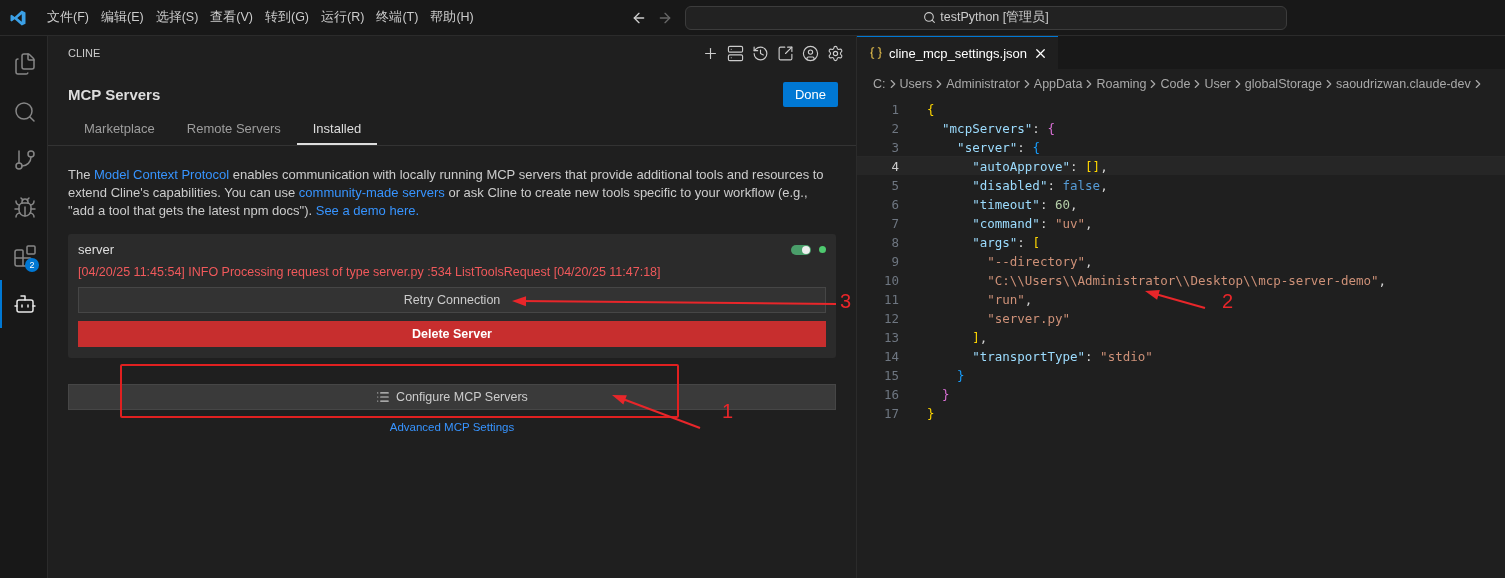  What do you see at coordinates (1175, 84) in the screenshot?
I see `breadcrumb-item: Code` at bounding box center [1175, 84].